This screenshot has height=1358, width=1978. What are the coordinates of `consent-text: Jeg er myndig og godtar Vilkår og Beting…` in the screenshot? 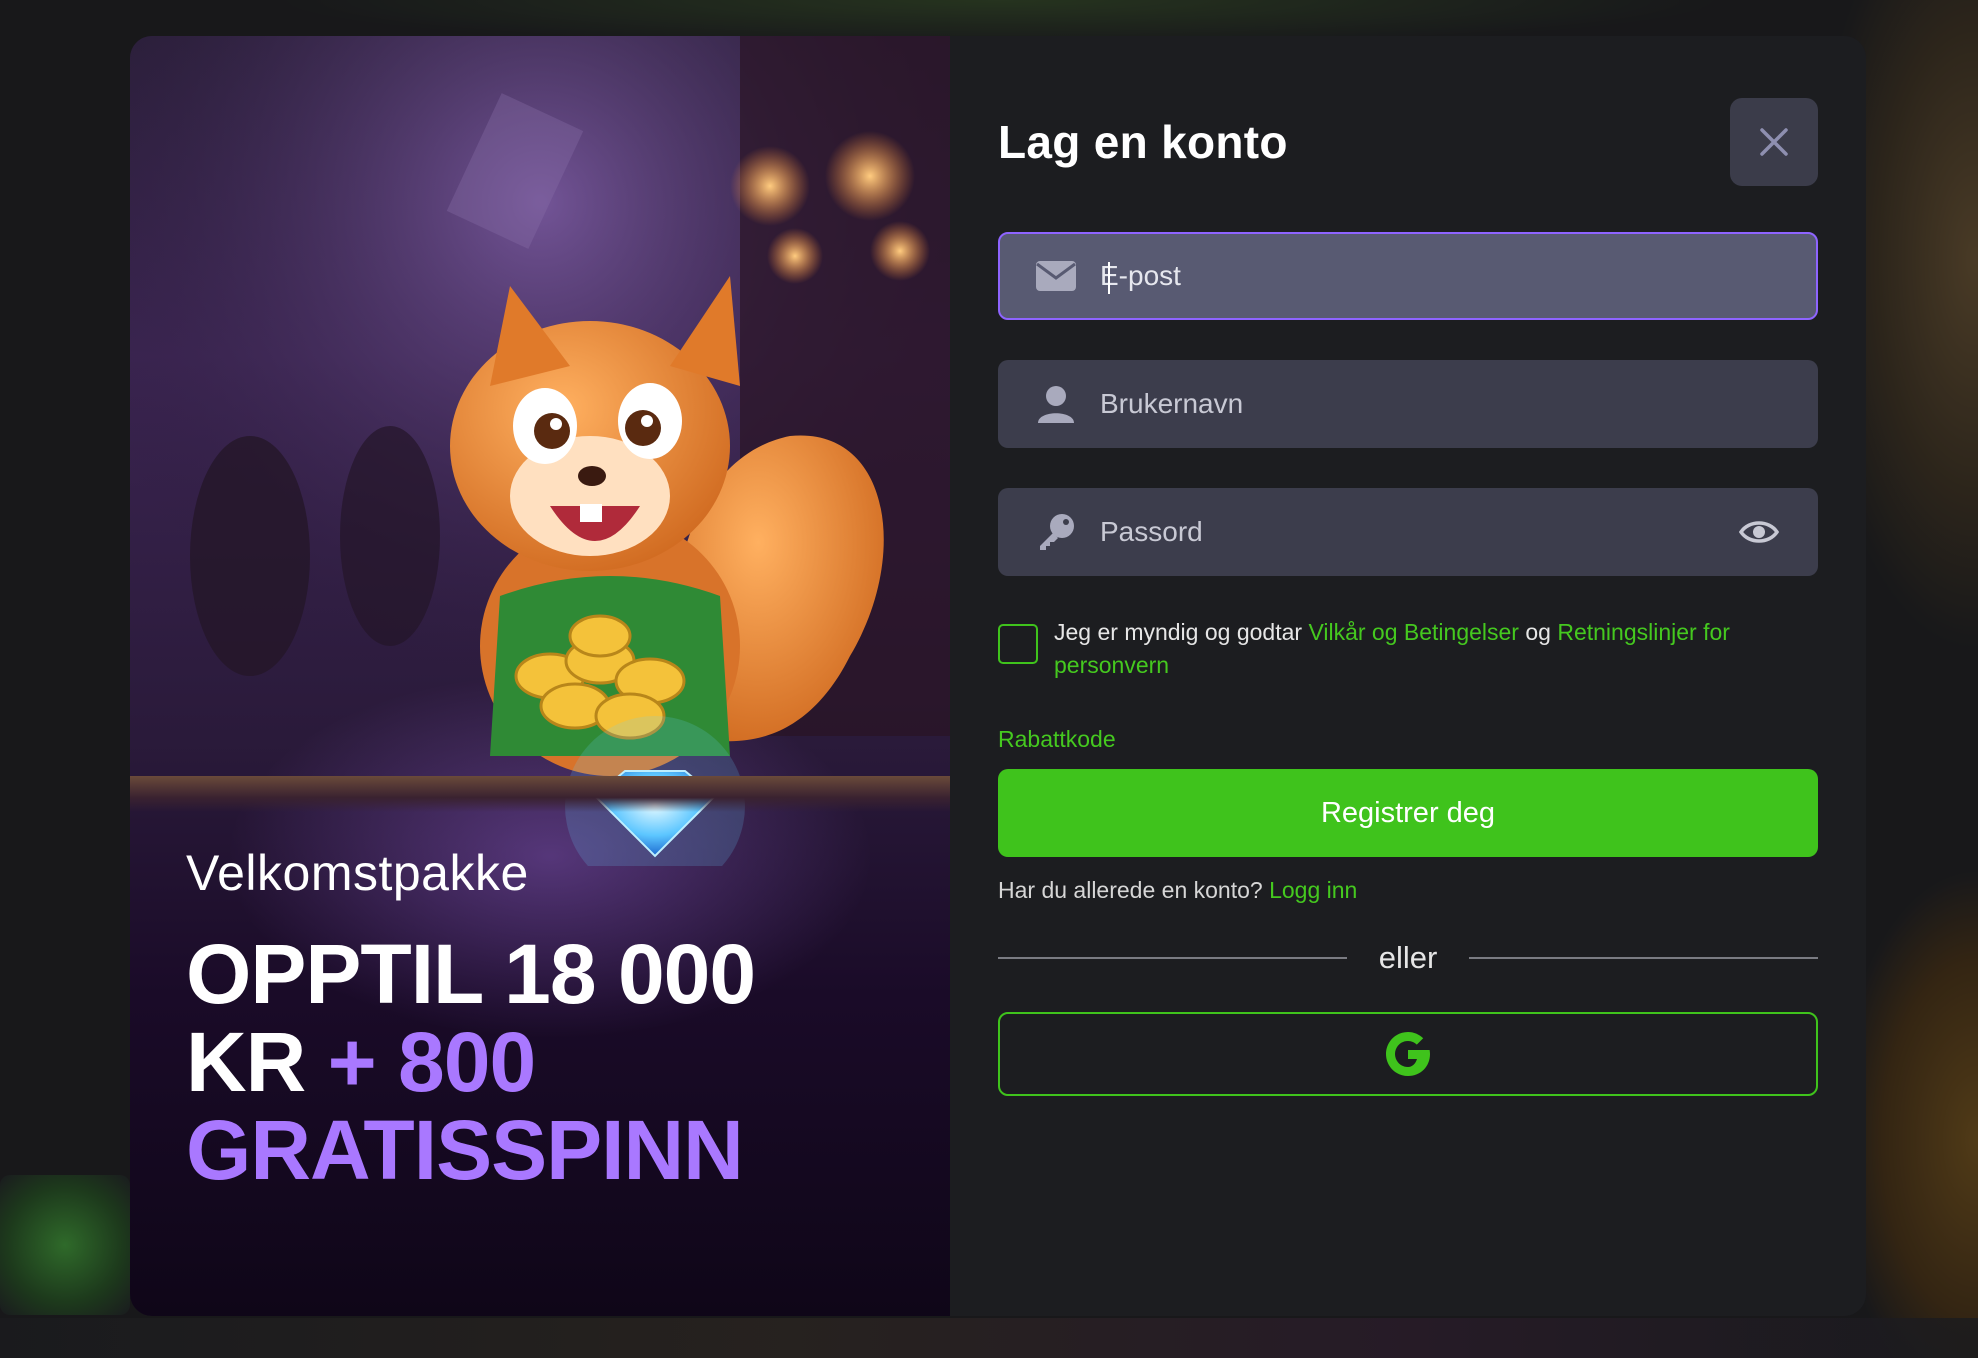 It's located at (1436, 649).